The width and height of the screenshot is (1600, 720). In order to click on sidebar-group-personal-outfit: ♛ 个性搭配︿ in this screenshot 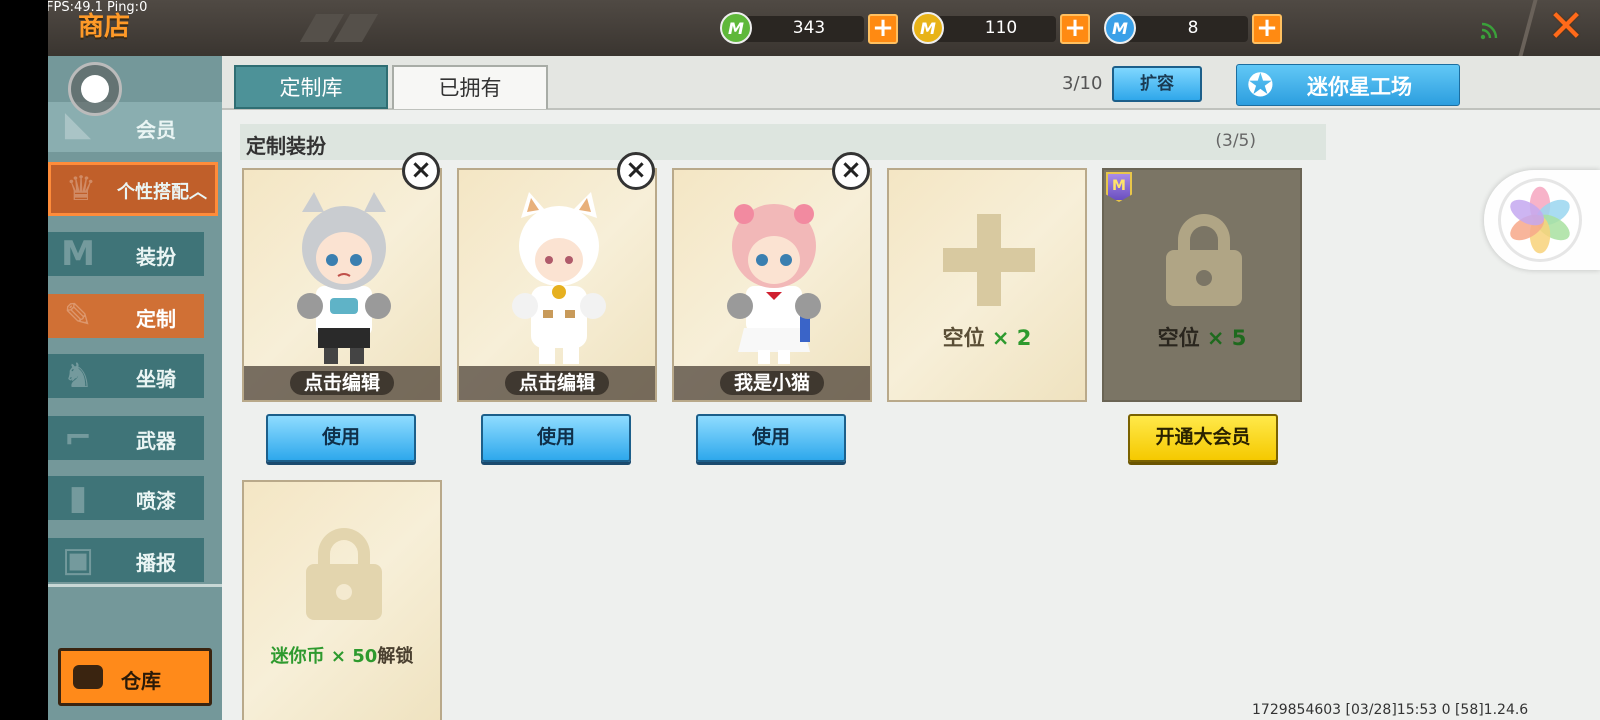, I will do `click(133, 189)`.